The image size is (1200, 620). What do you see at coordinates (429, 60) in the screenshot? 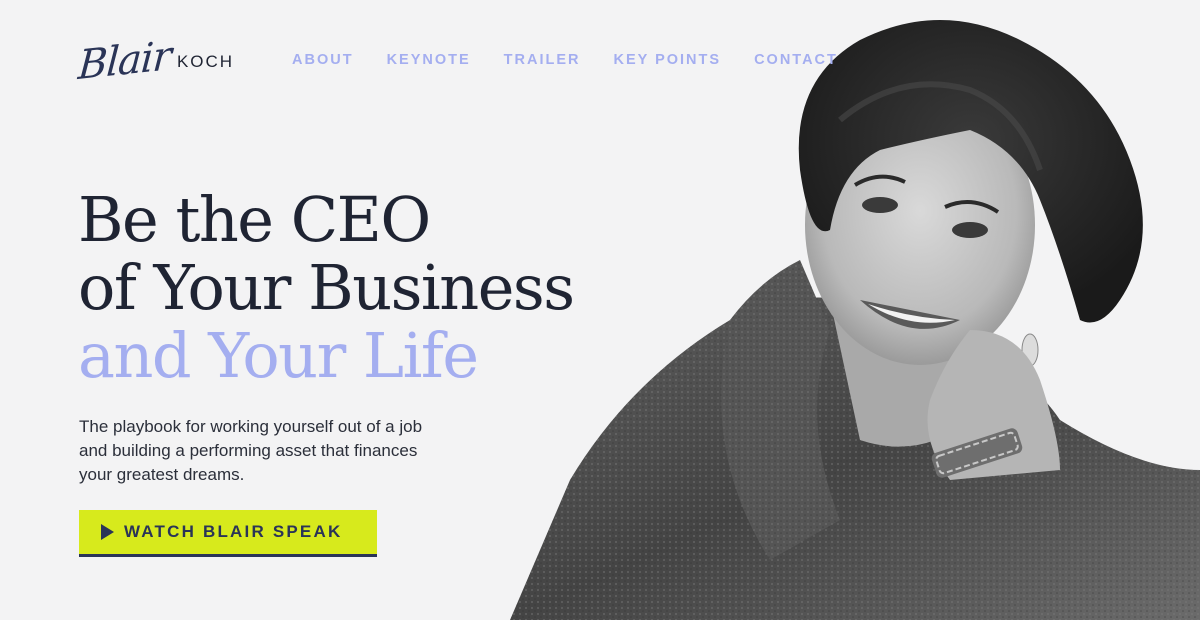
I see `nav-keynote: KEYNOTE` at bounding box center [429, 60].